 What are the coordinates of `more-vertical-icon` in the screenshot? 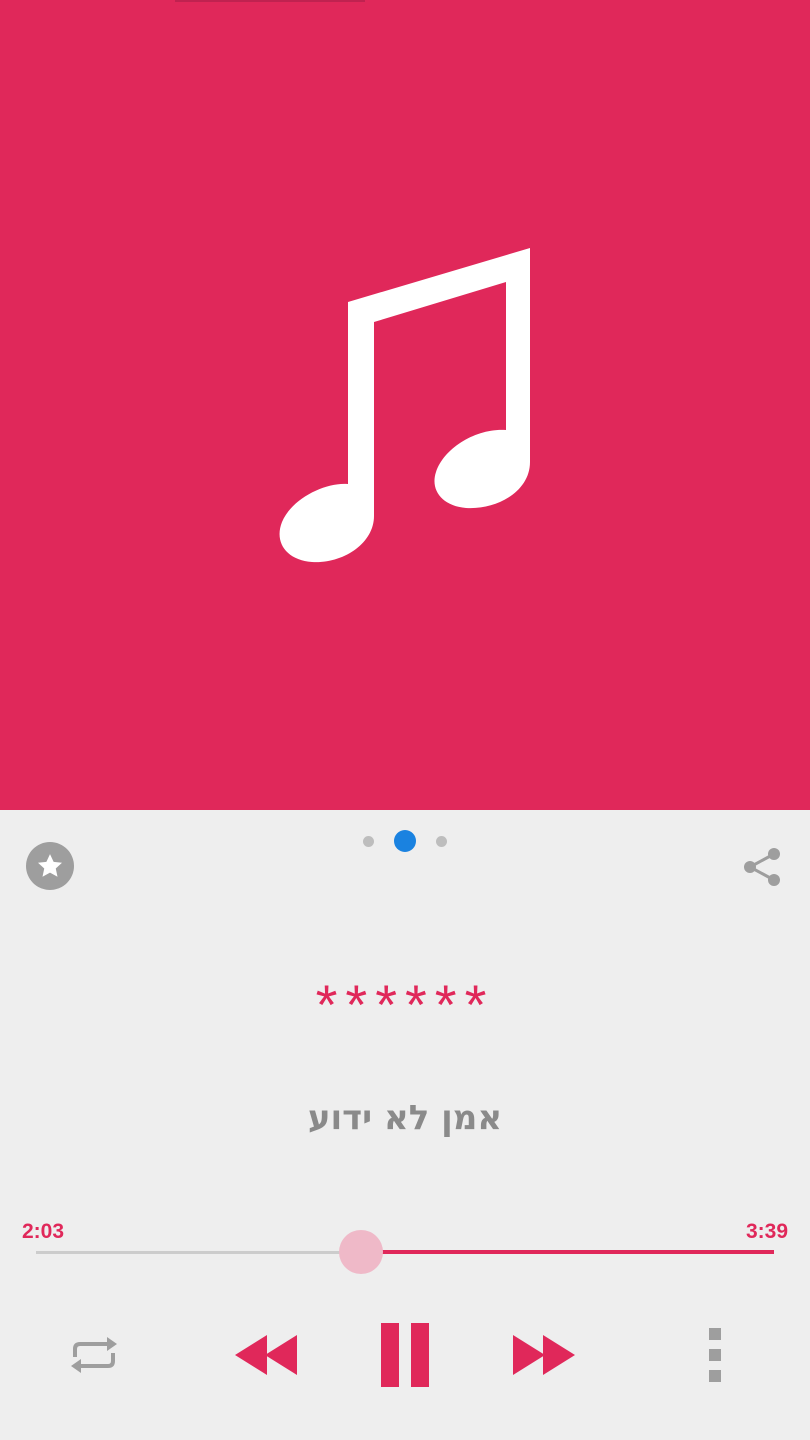 It's located at (715, 1355).